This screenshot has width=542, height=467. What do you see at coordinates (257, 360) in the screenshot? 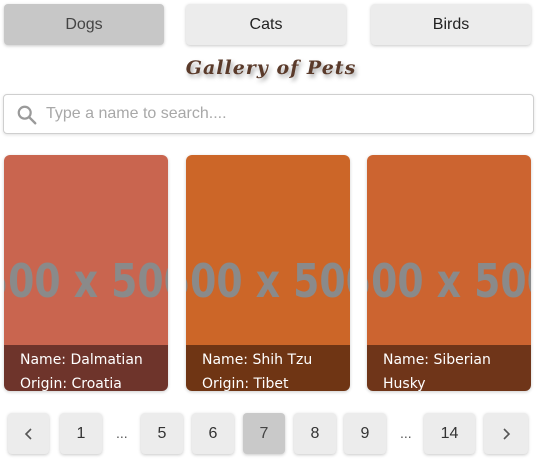
I see `pet-name: Name: Shih Tzu` at bounding box center [257, 360].